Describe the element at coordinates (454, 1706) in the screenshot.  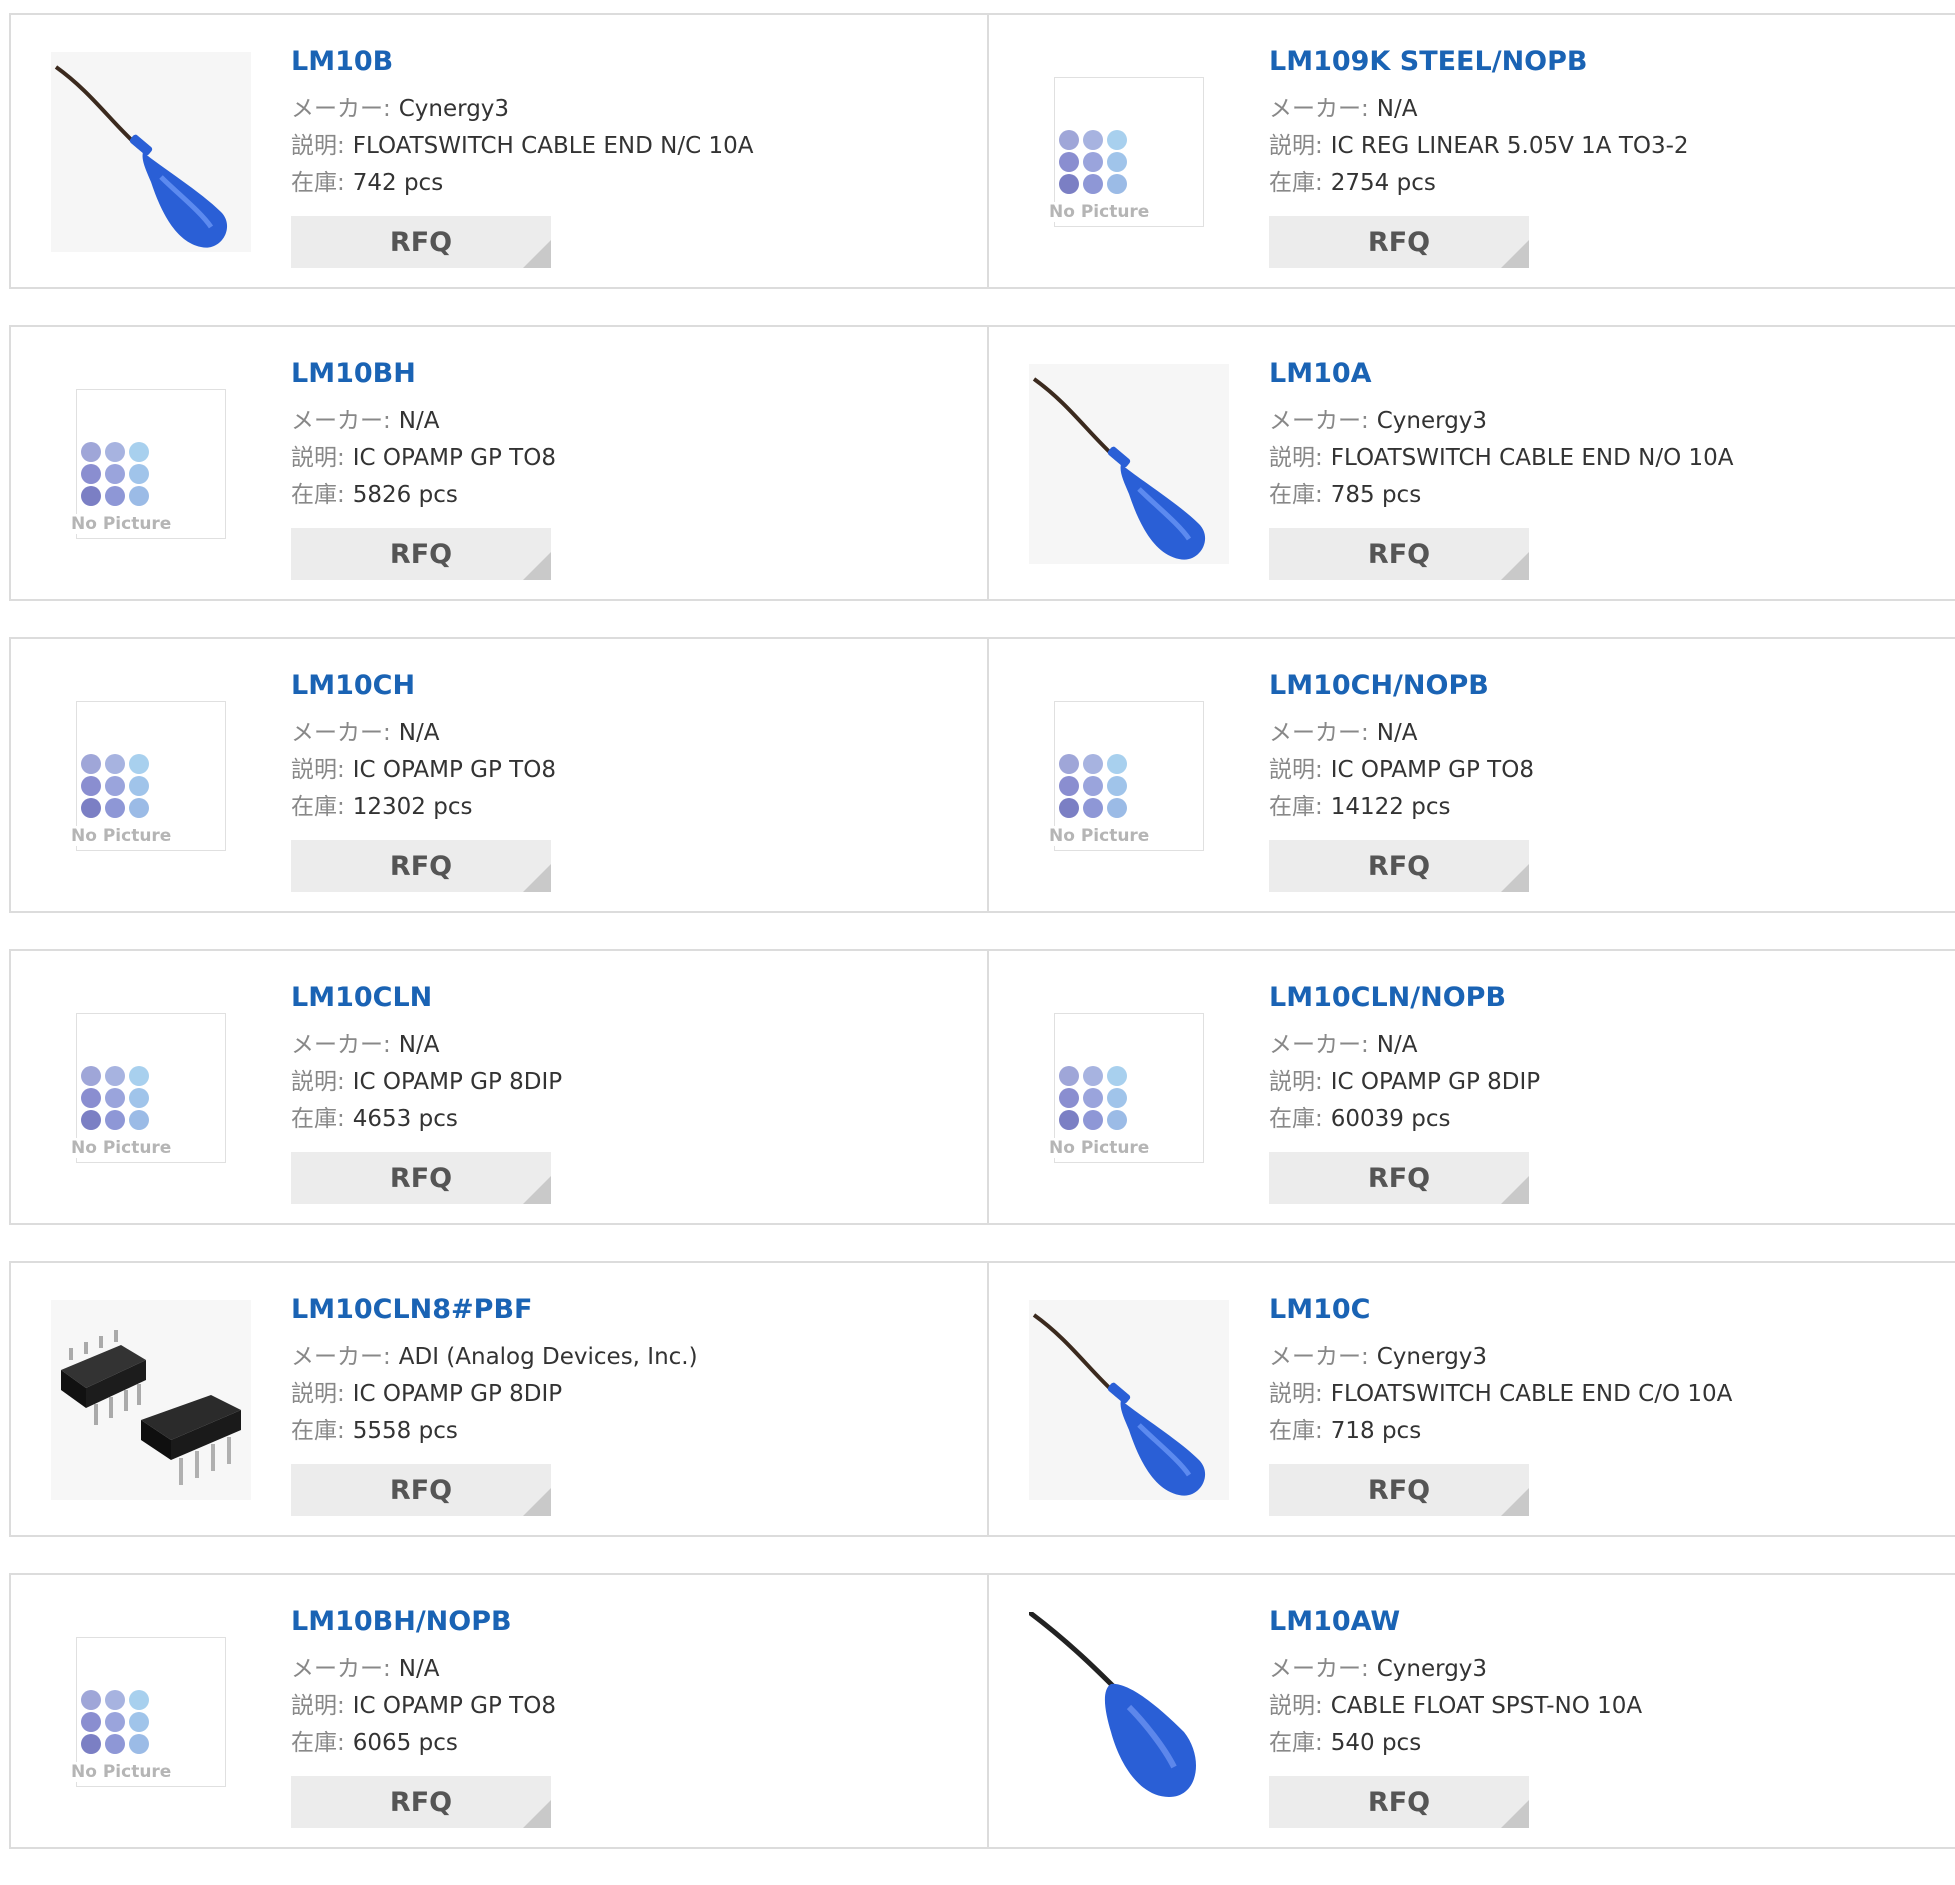
I see `description-value: IC OPAMP GP TO8` at that location.